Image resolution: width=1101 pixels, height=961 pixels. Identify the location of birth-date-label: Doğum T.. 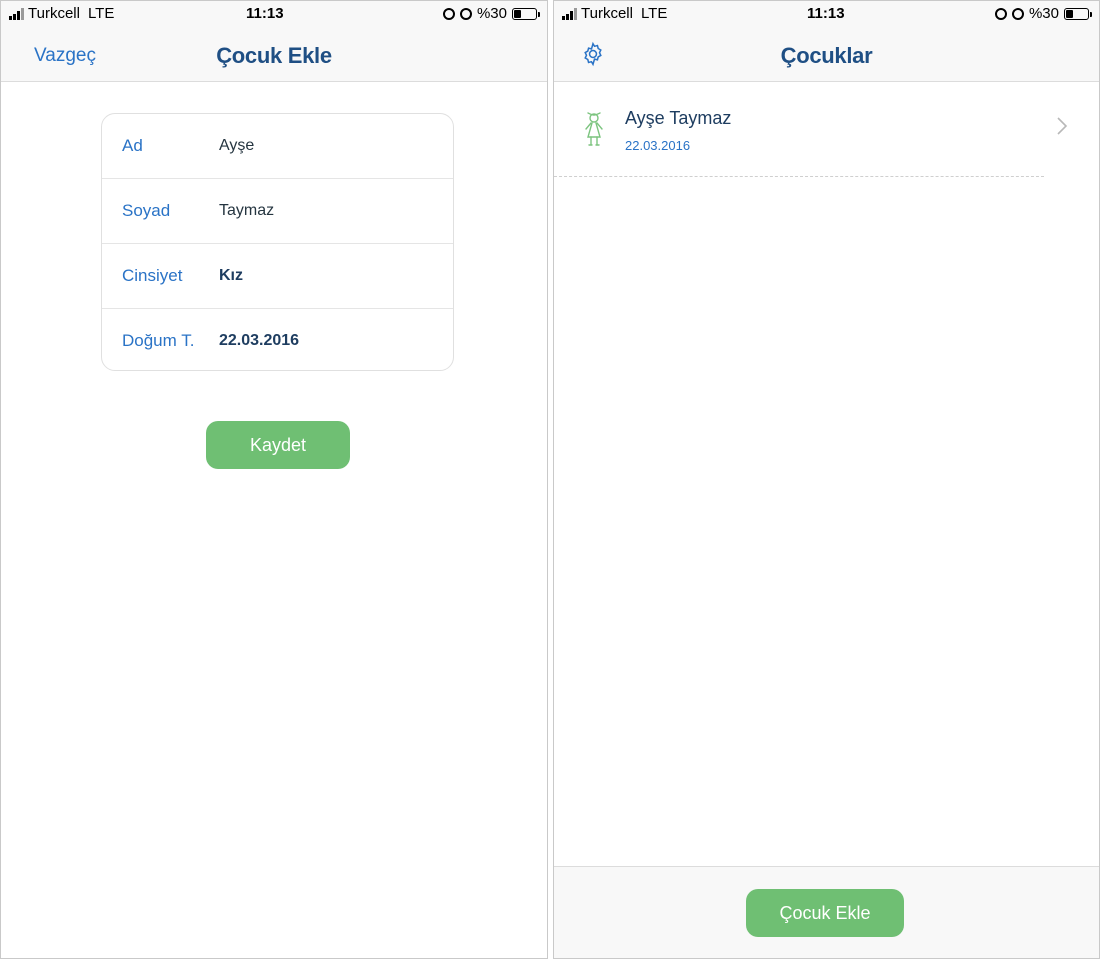
(158, 340).